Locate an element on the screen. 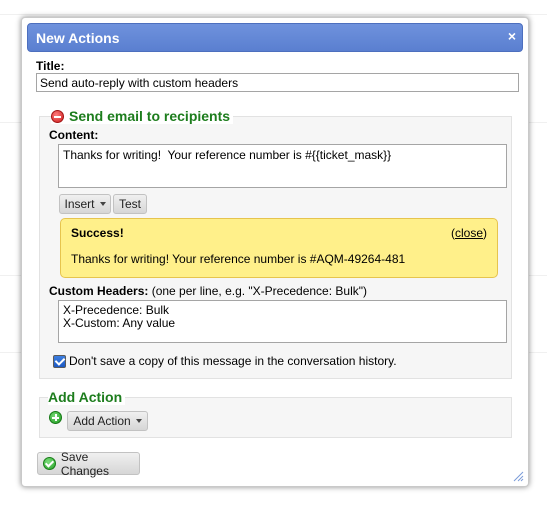 The image size is (547, 506). send-email-legend: Send email to recipients is located at coordinates (142, 116).